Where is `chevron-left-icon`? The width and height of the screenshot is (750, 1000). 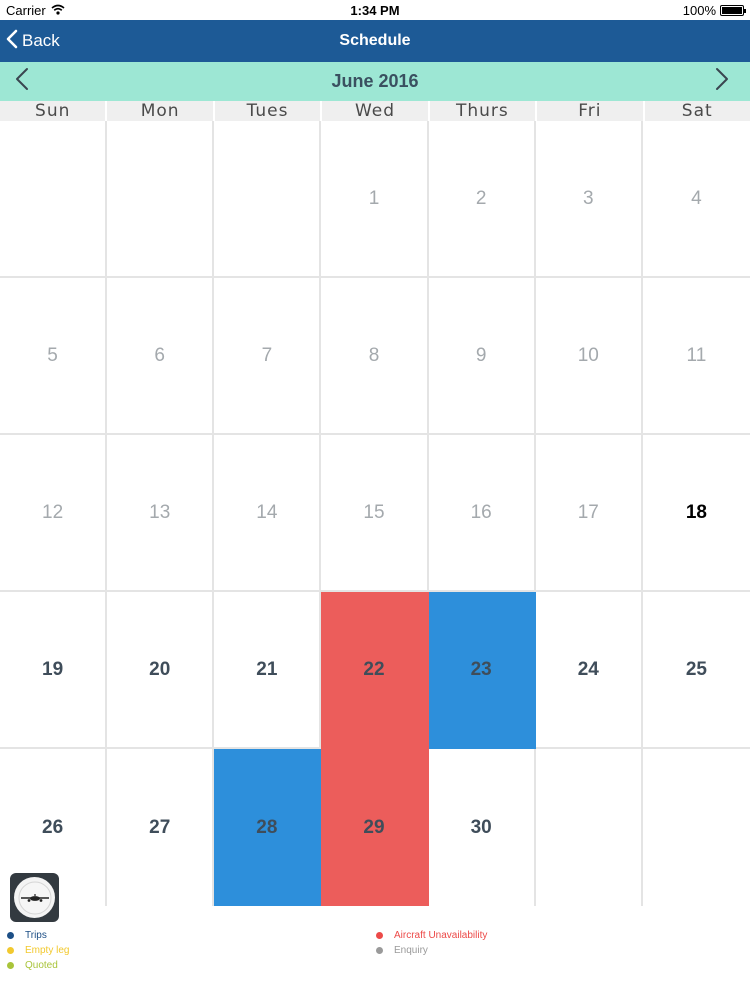 chevron-left-icon is located at coordinates (12, 41).